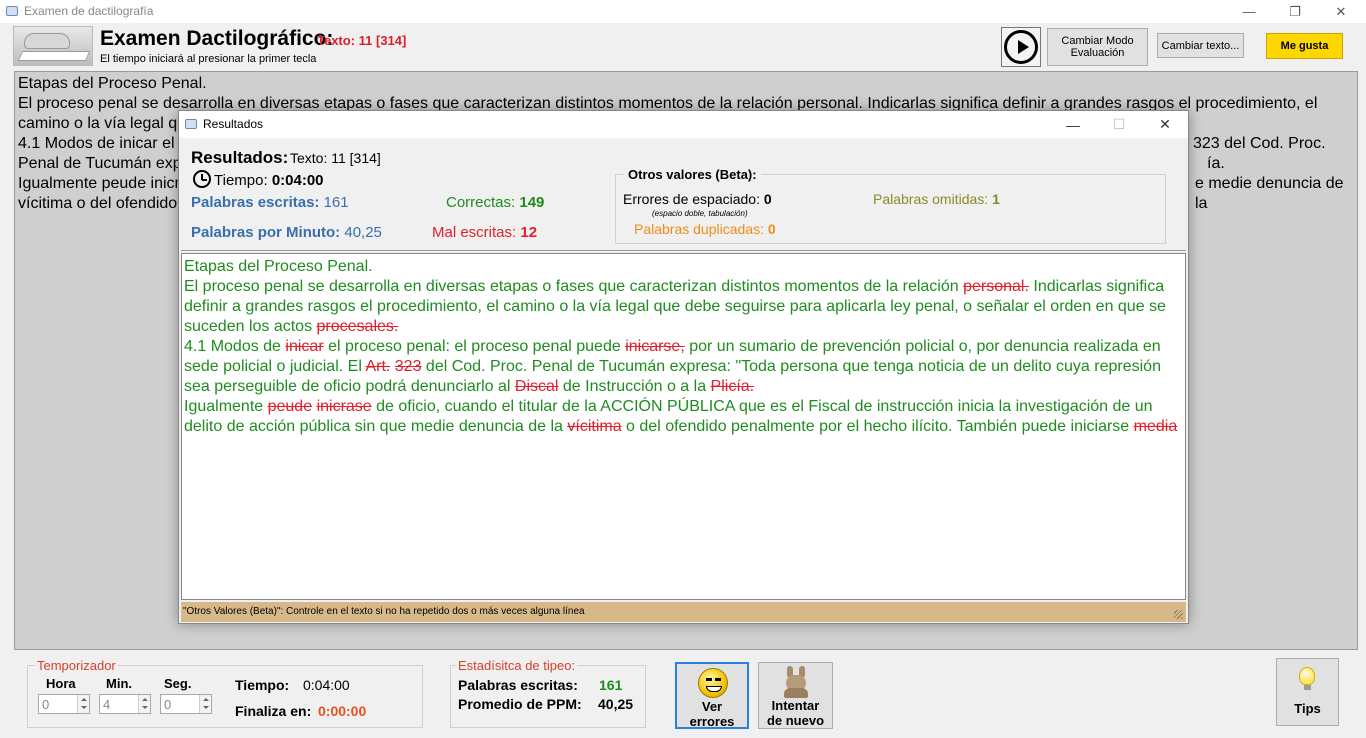  I want to click on error-word: procesales., so click(357, 326).